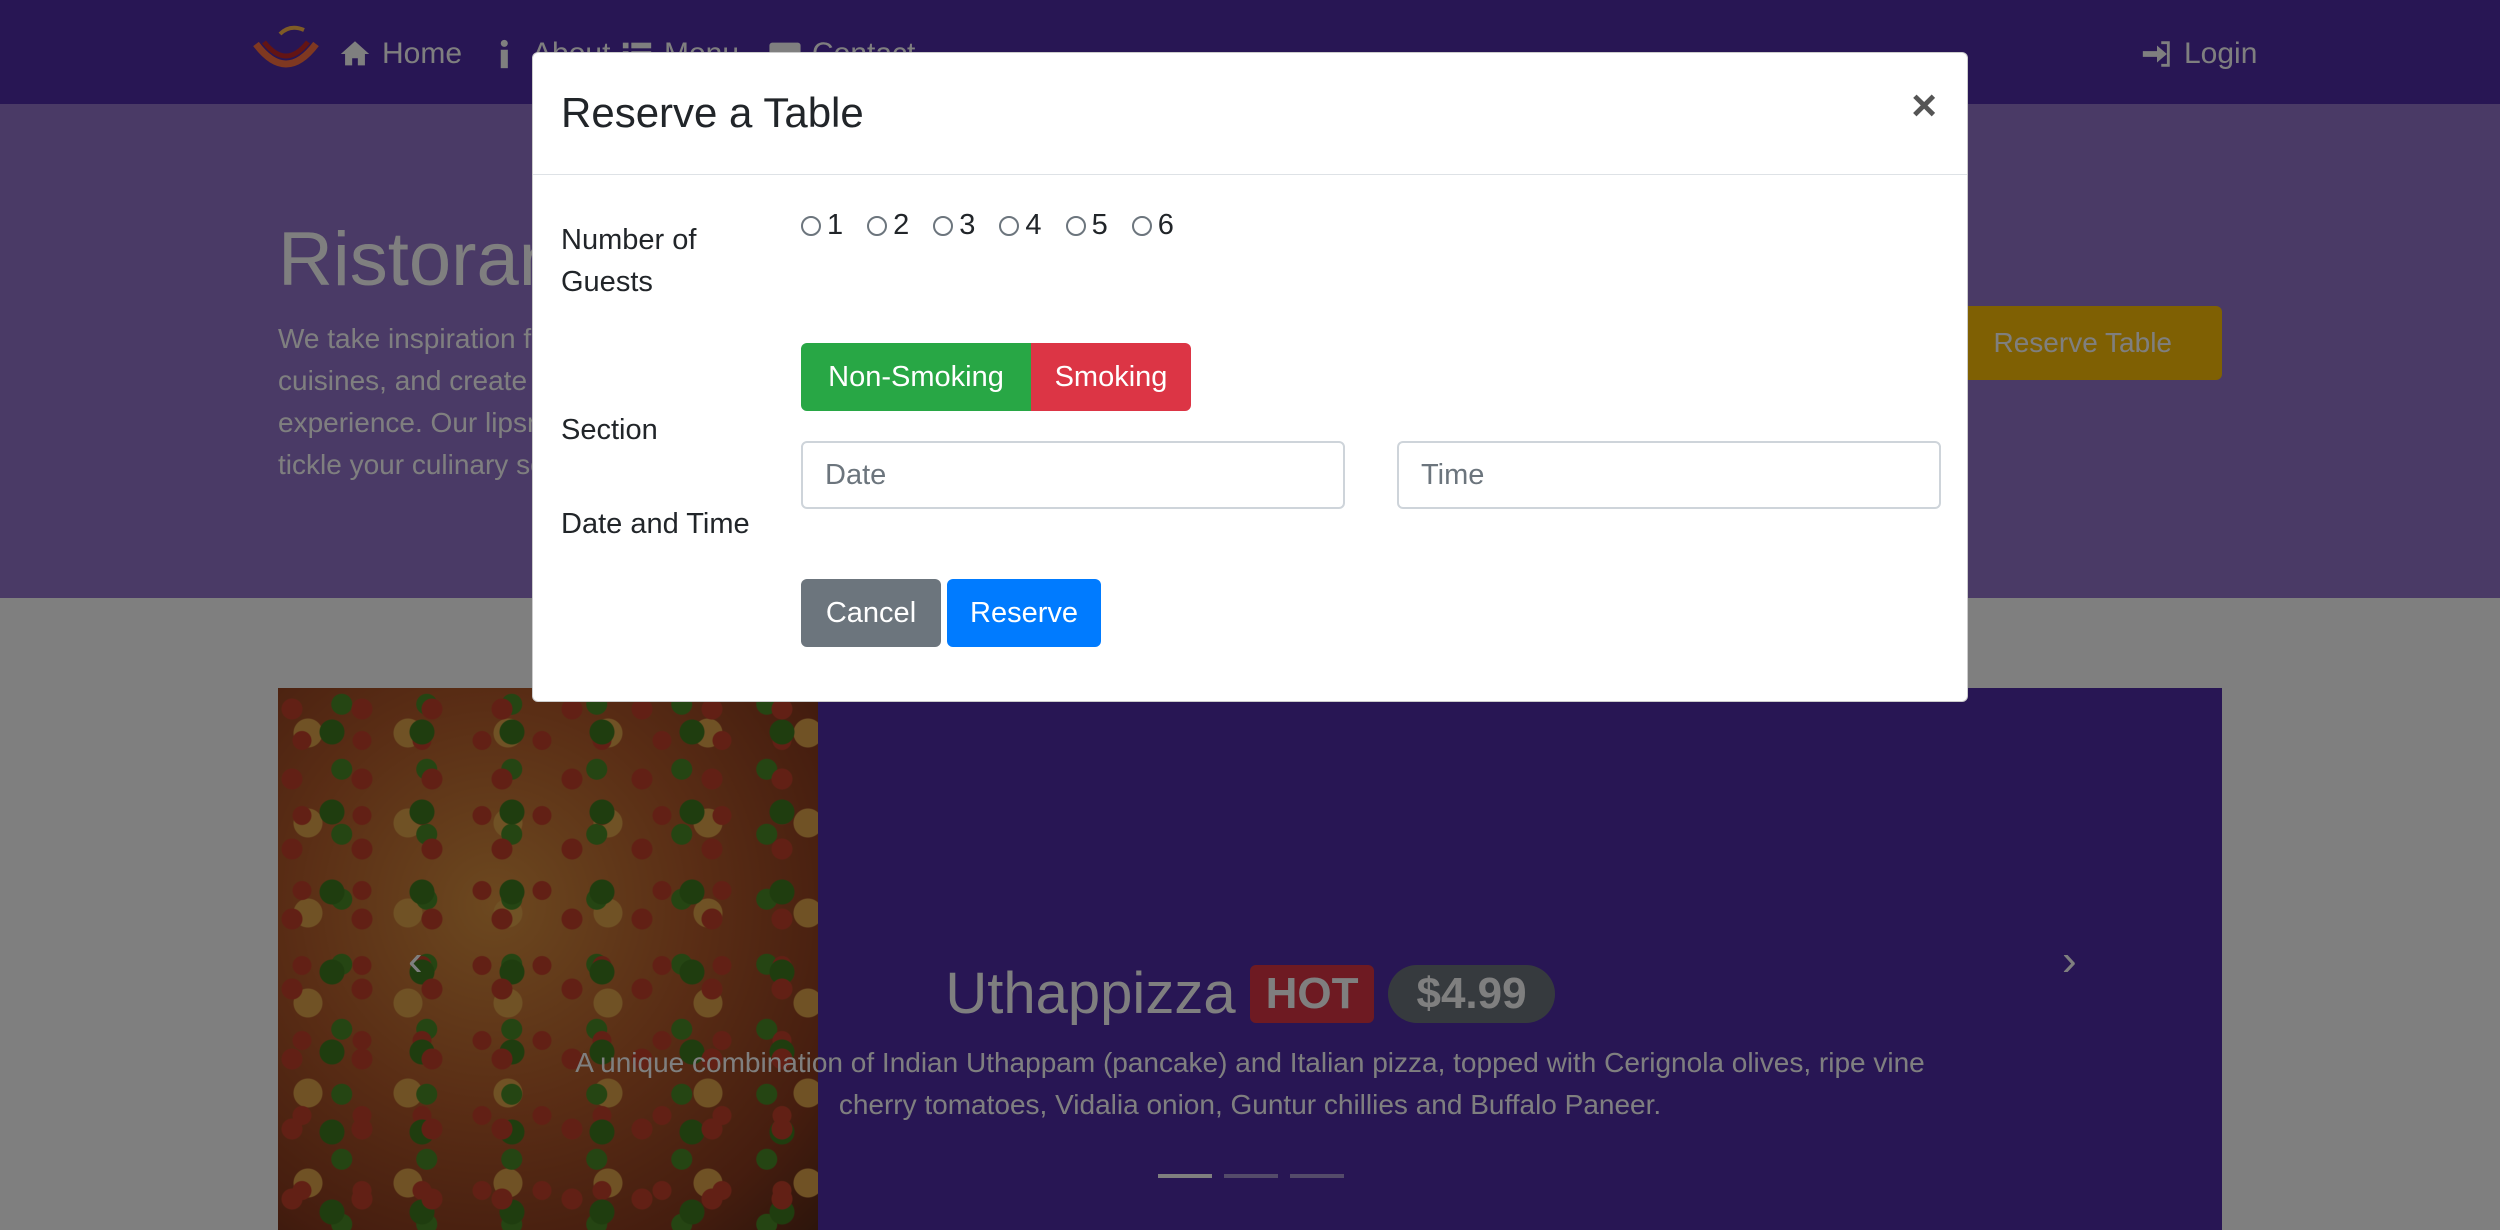 The width and height of the screenshot is (2500, 1230). I want to click on reserve-button: Reserve, so click(1024, 613).